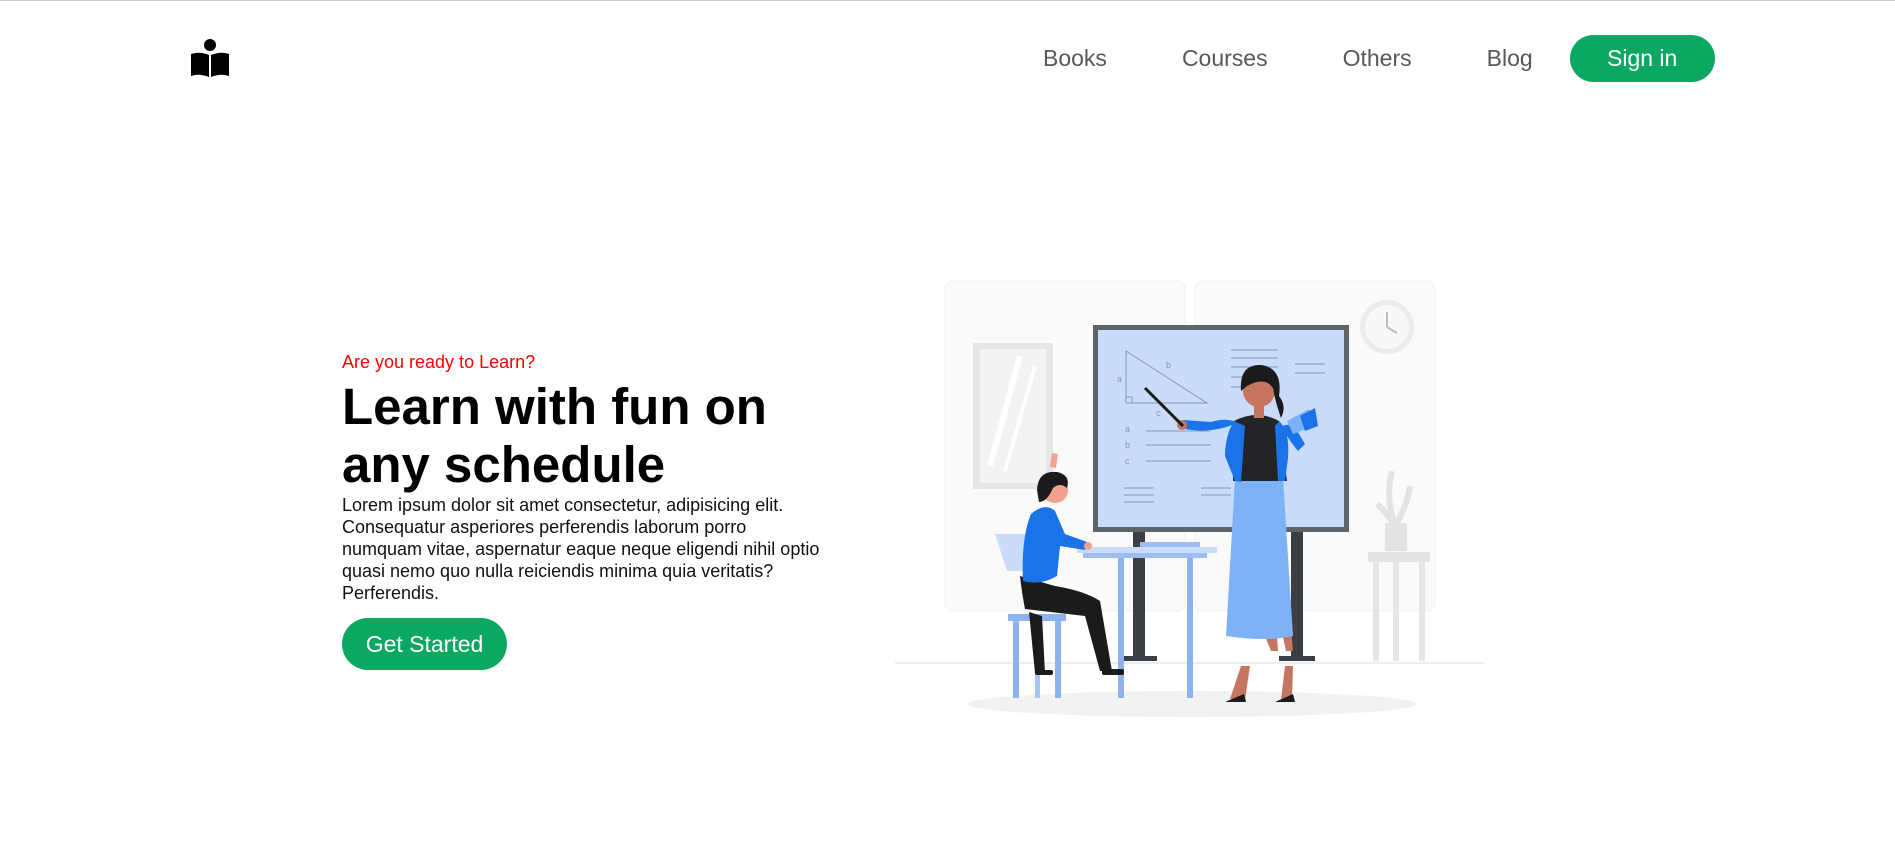 The image size is (1895, 847). I want to click on nav-courses-link: Courses, so click(1225, 58).